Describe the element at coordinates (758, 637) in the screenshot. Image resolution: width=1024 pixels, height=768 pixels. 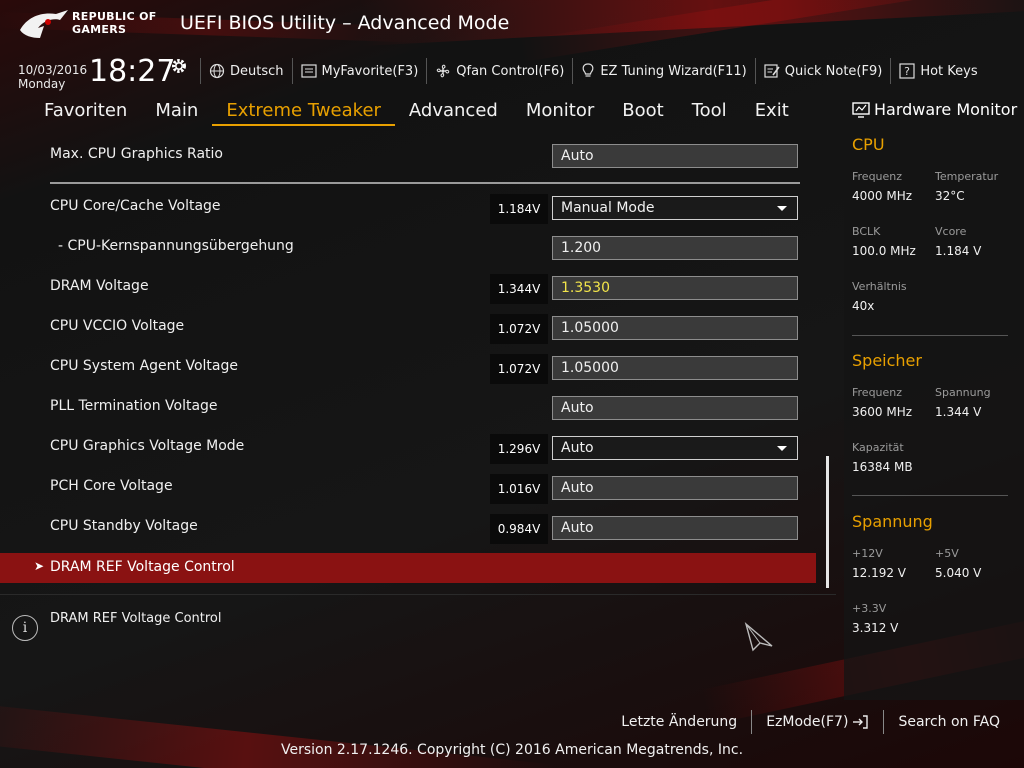
I see `mouse-cursor-icon` at that location.